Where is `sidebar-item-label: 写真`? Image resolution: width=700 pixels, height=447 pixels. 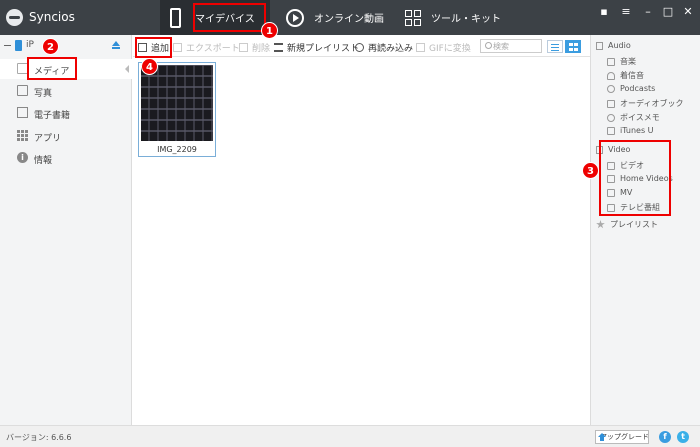
sidebar-item-label: 写真 is located at coordinates (43, 94).